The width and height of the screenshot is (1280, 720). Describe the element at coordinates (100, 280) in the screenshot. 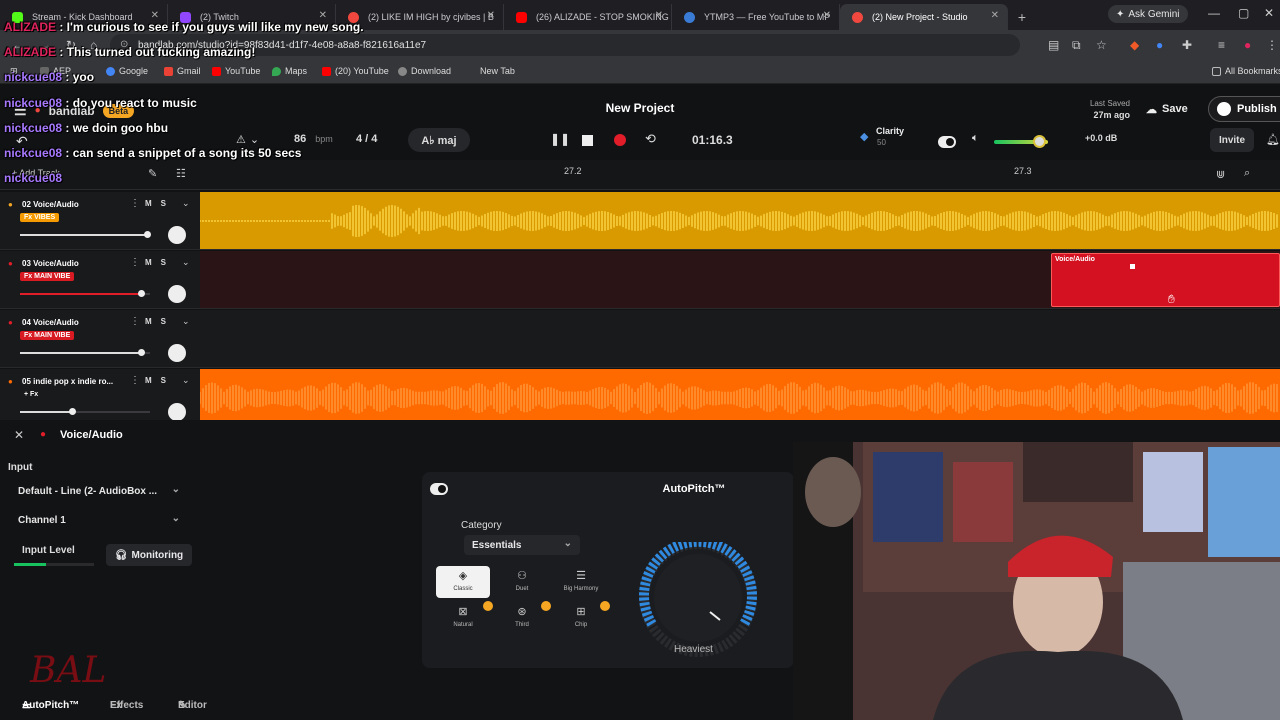

I see `track-header: ● 03 Voice/Audio Fx MAIN VIBE ⋮ MS ⌄` at that location.